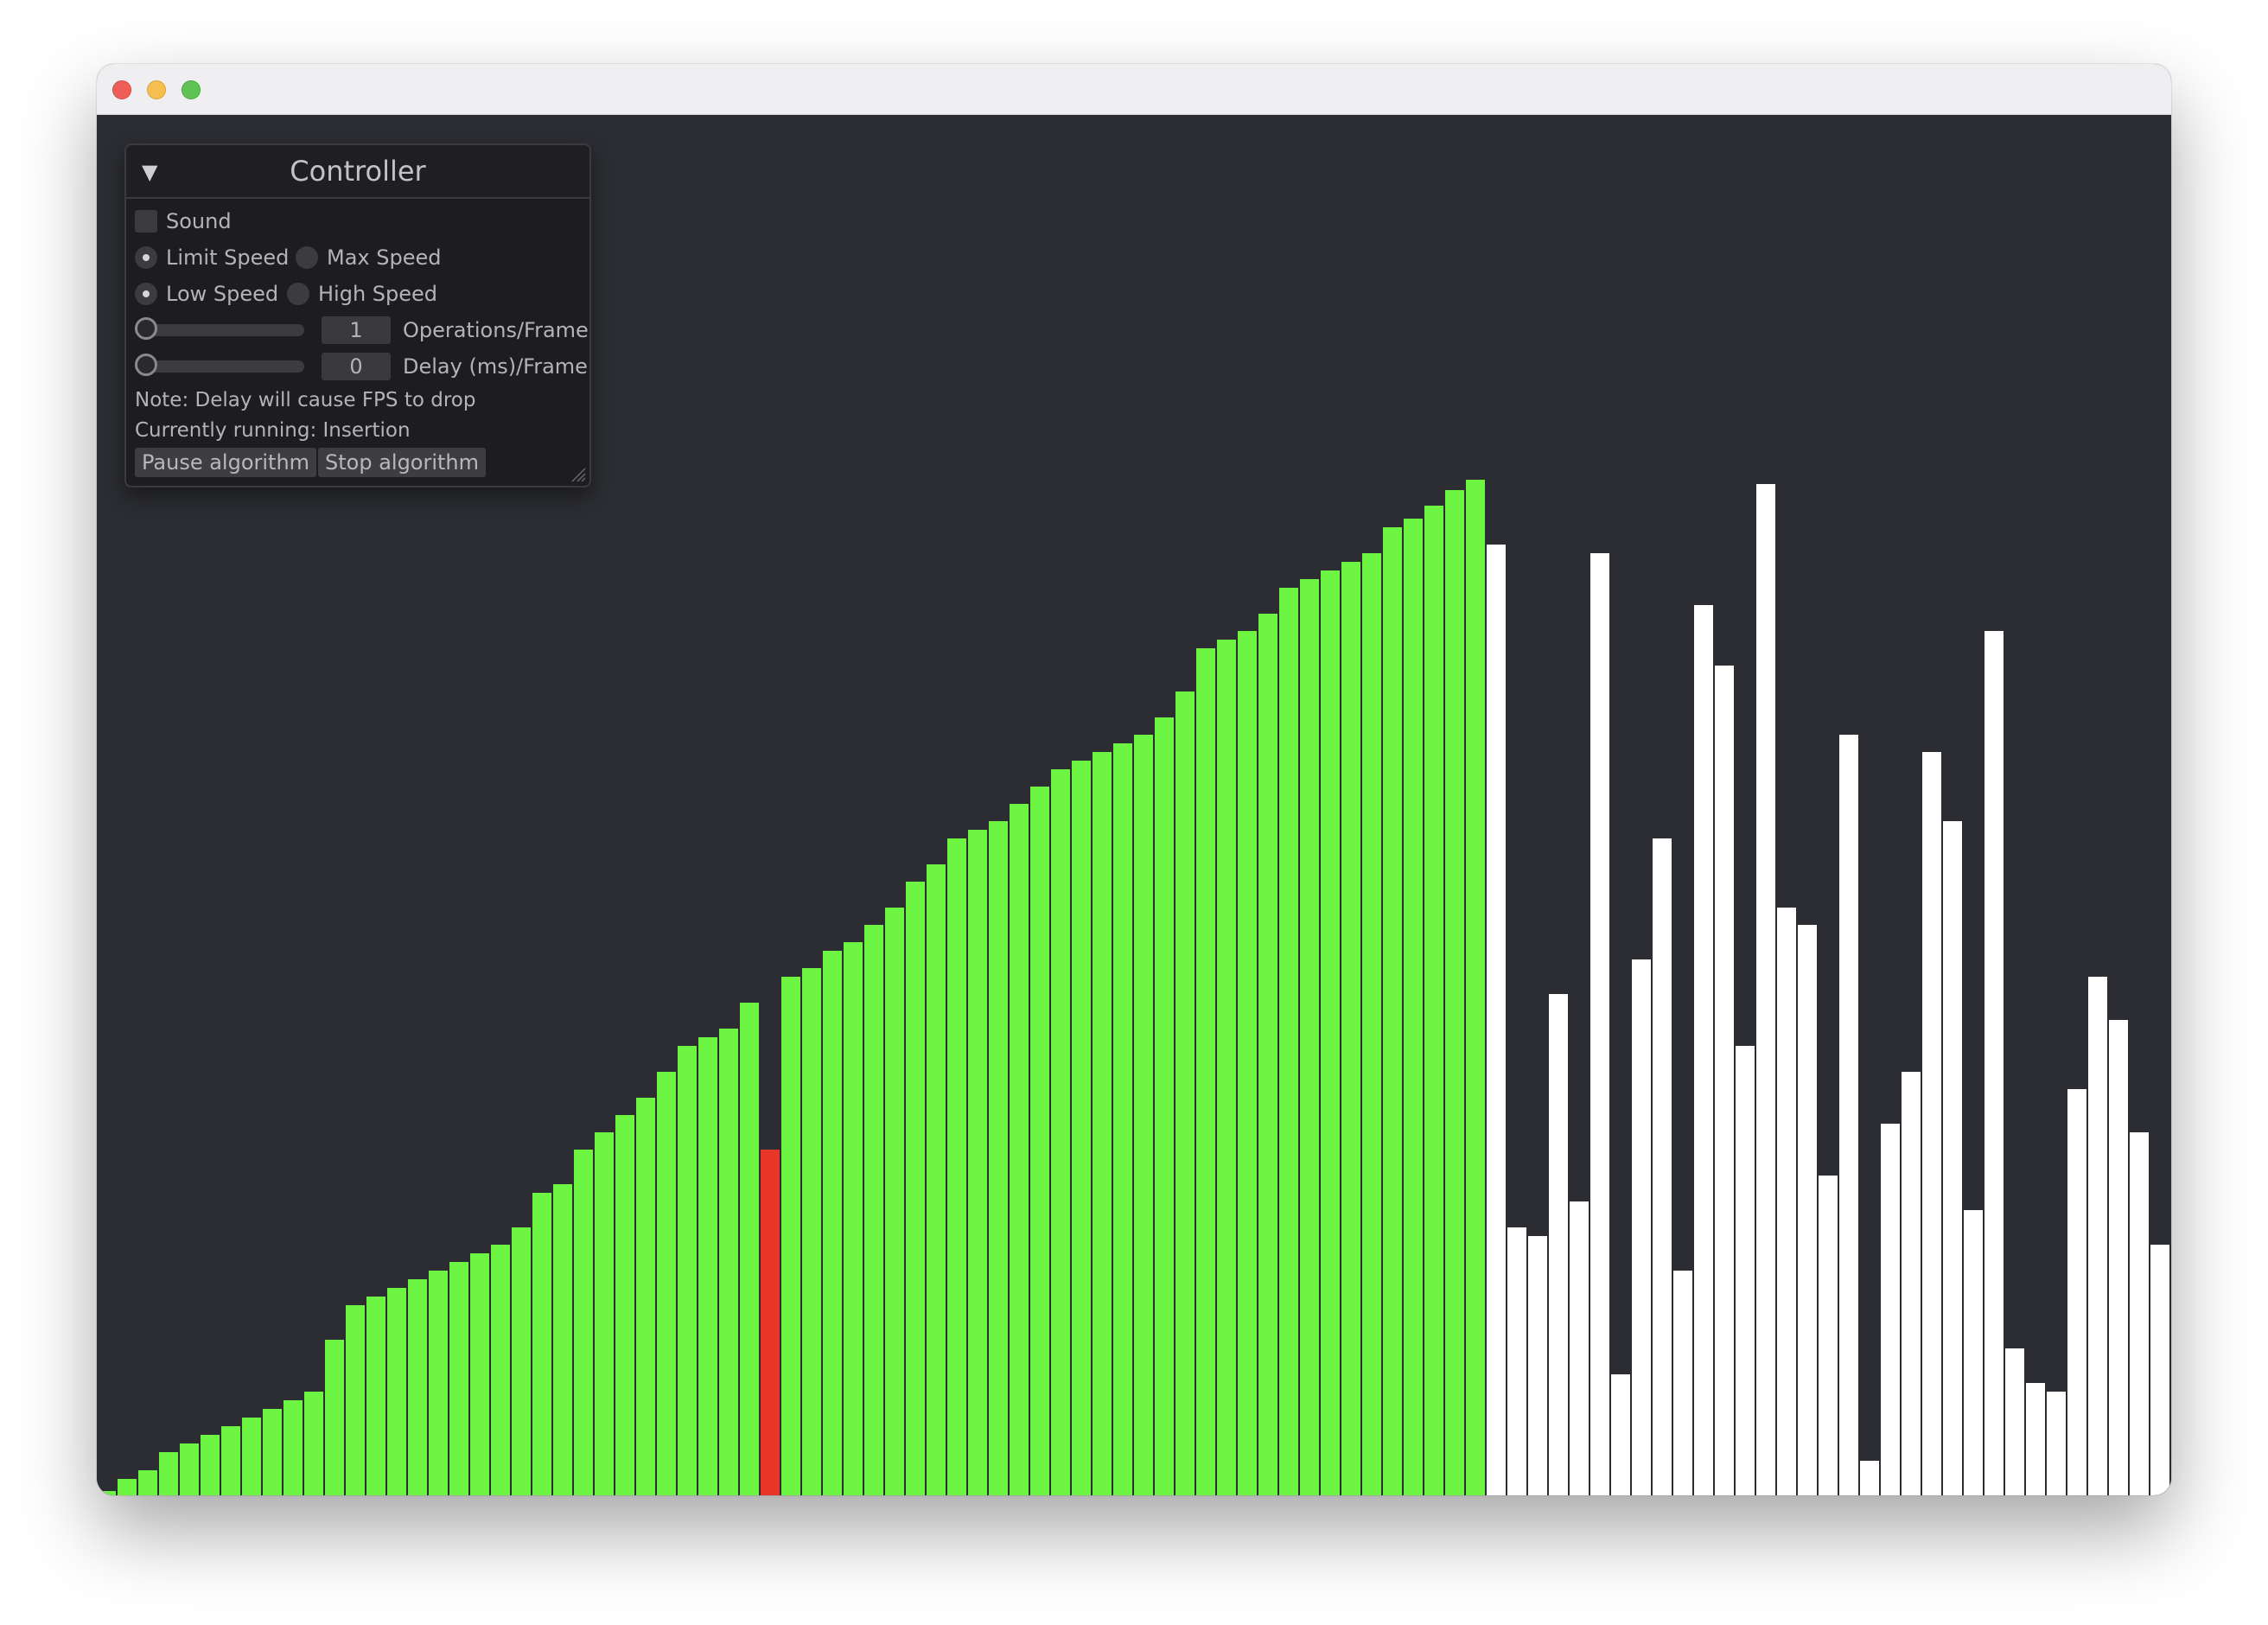 Image resolution: width=2268 pixels, height=1625 pixels. What do you see at coordinates (191, 89) in the screenshot?
I see `maximize-window-button` at bounding box center [191, 89].